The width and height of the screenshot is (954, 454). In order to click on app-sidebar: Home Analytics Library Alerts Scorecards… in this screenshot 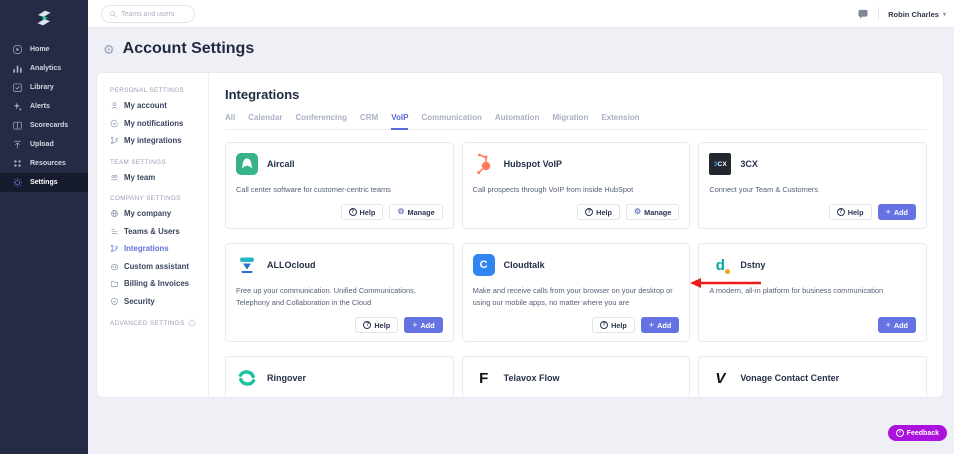, I will do `click(44, 227)`.